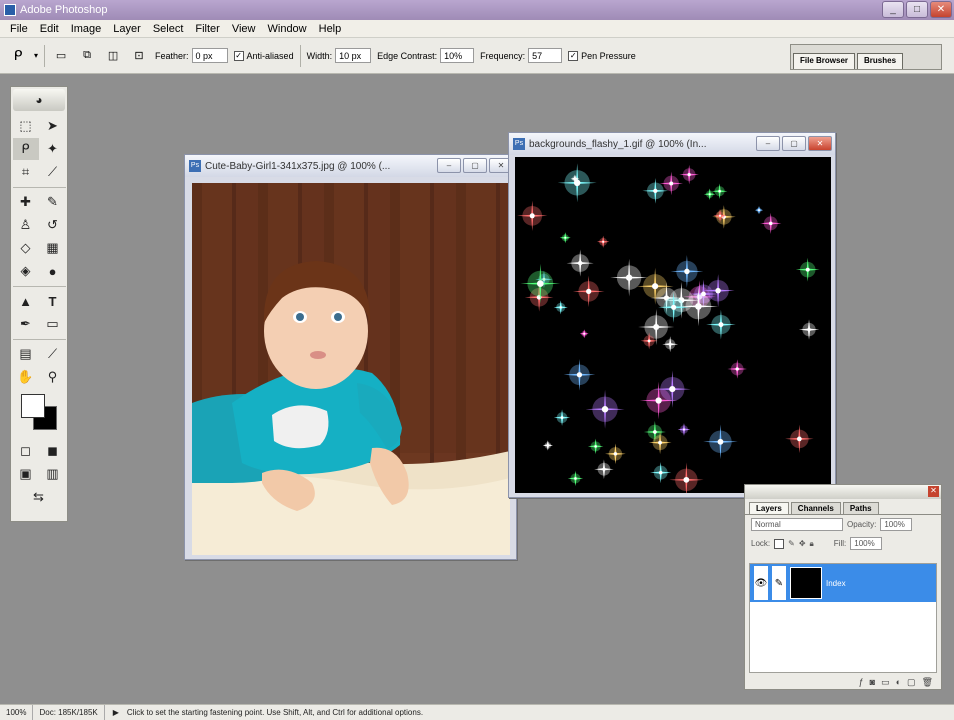 The image size is (954, 720). I want to click on opacity-input: 100%, so click(896, 524).